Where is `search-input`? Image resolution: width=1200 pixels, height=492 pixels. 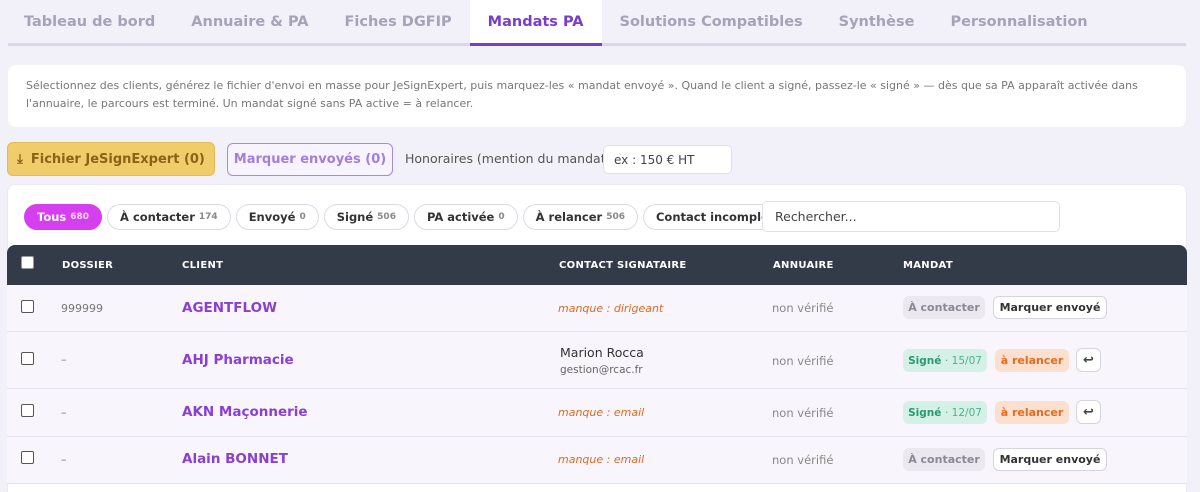
search-input is located at coordinates (911, 216).